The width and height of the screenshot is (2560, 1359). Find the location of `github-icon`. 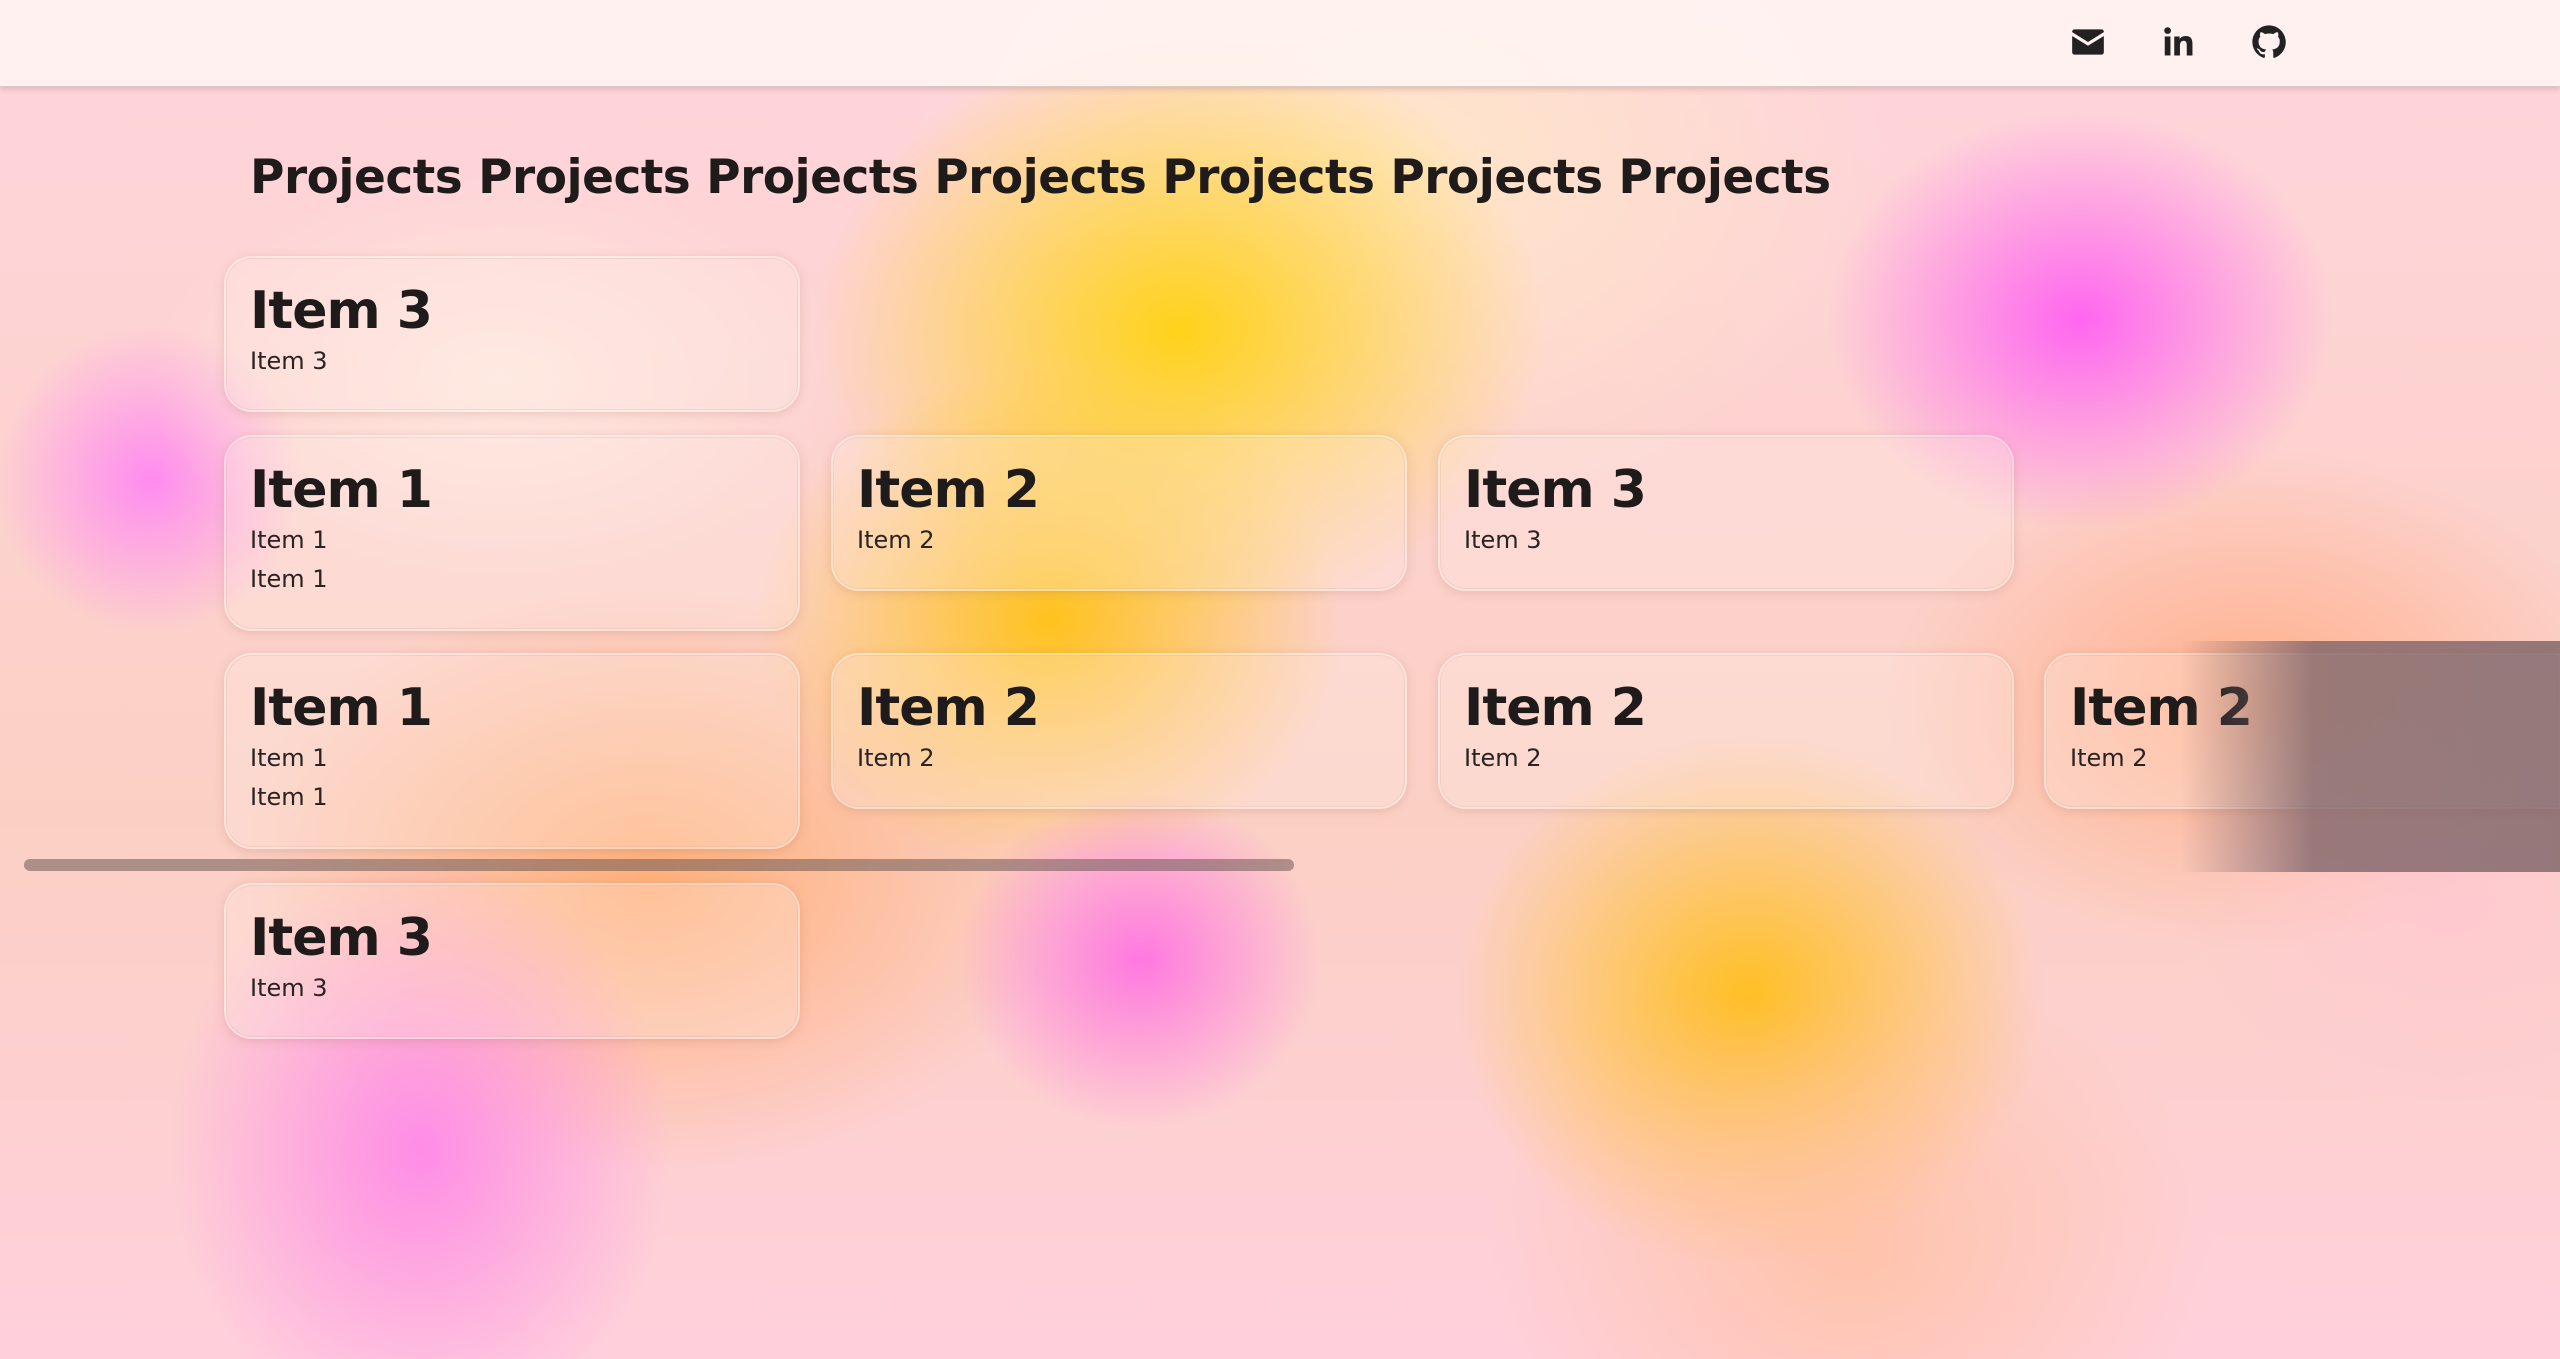

github-icon is located at coordinates (2269, 41).